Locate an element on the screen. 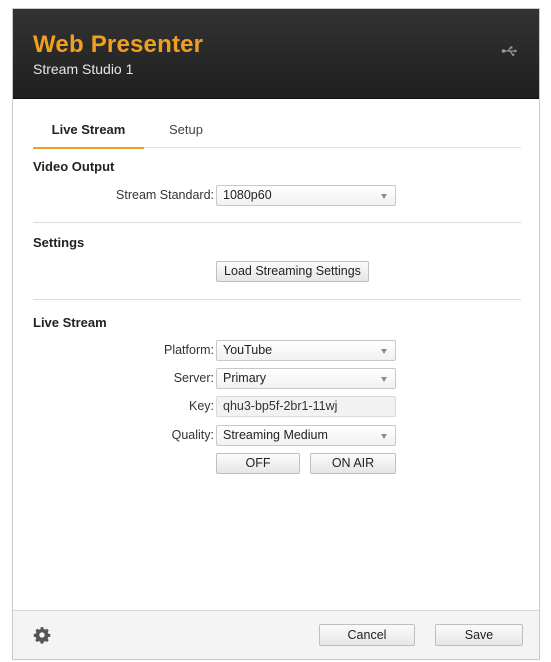  app-title: Web Presenter is located at coordinates (118, 44).